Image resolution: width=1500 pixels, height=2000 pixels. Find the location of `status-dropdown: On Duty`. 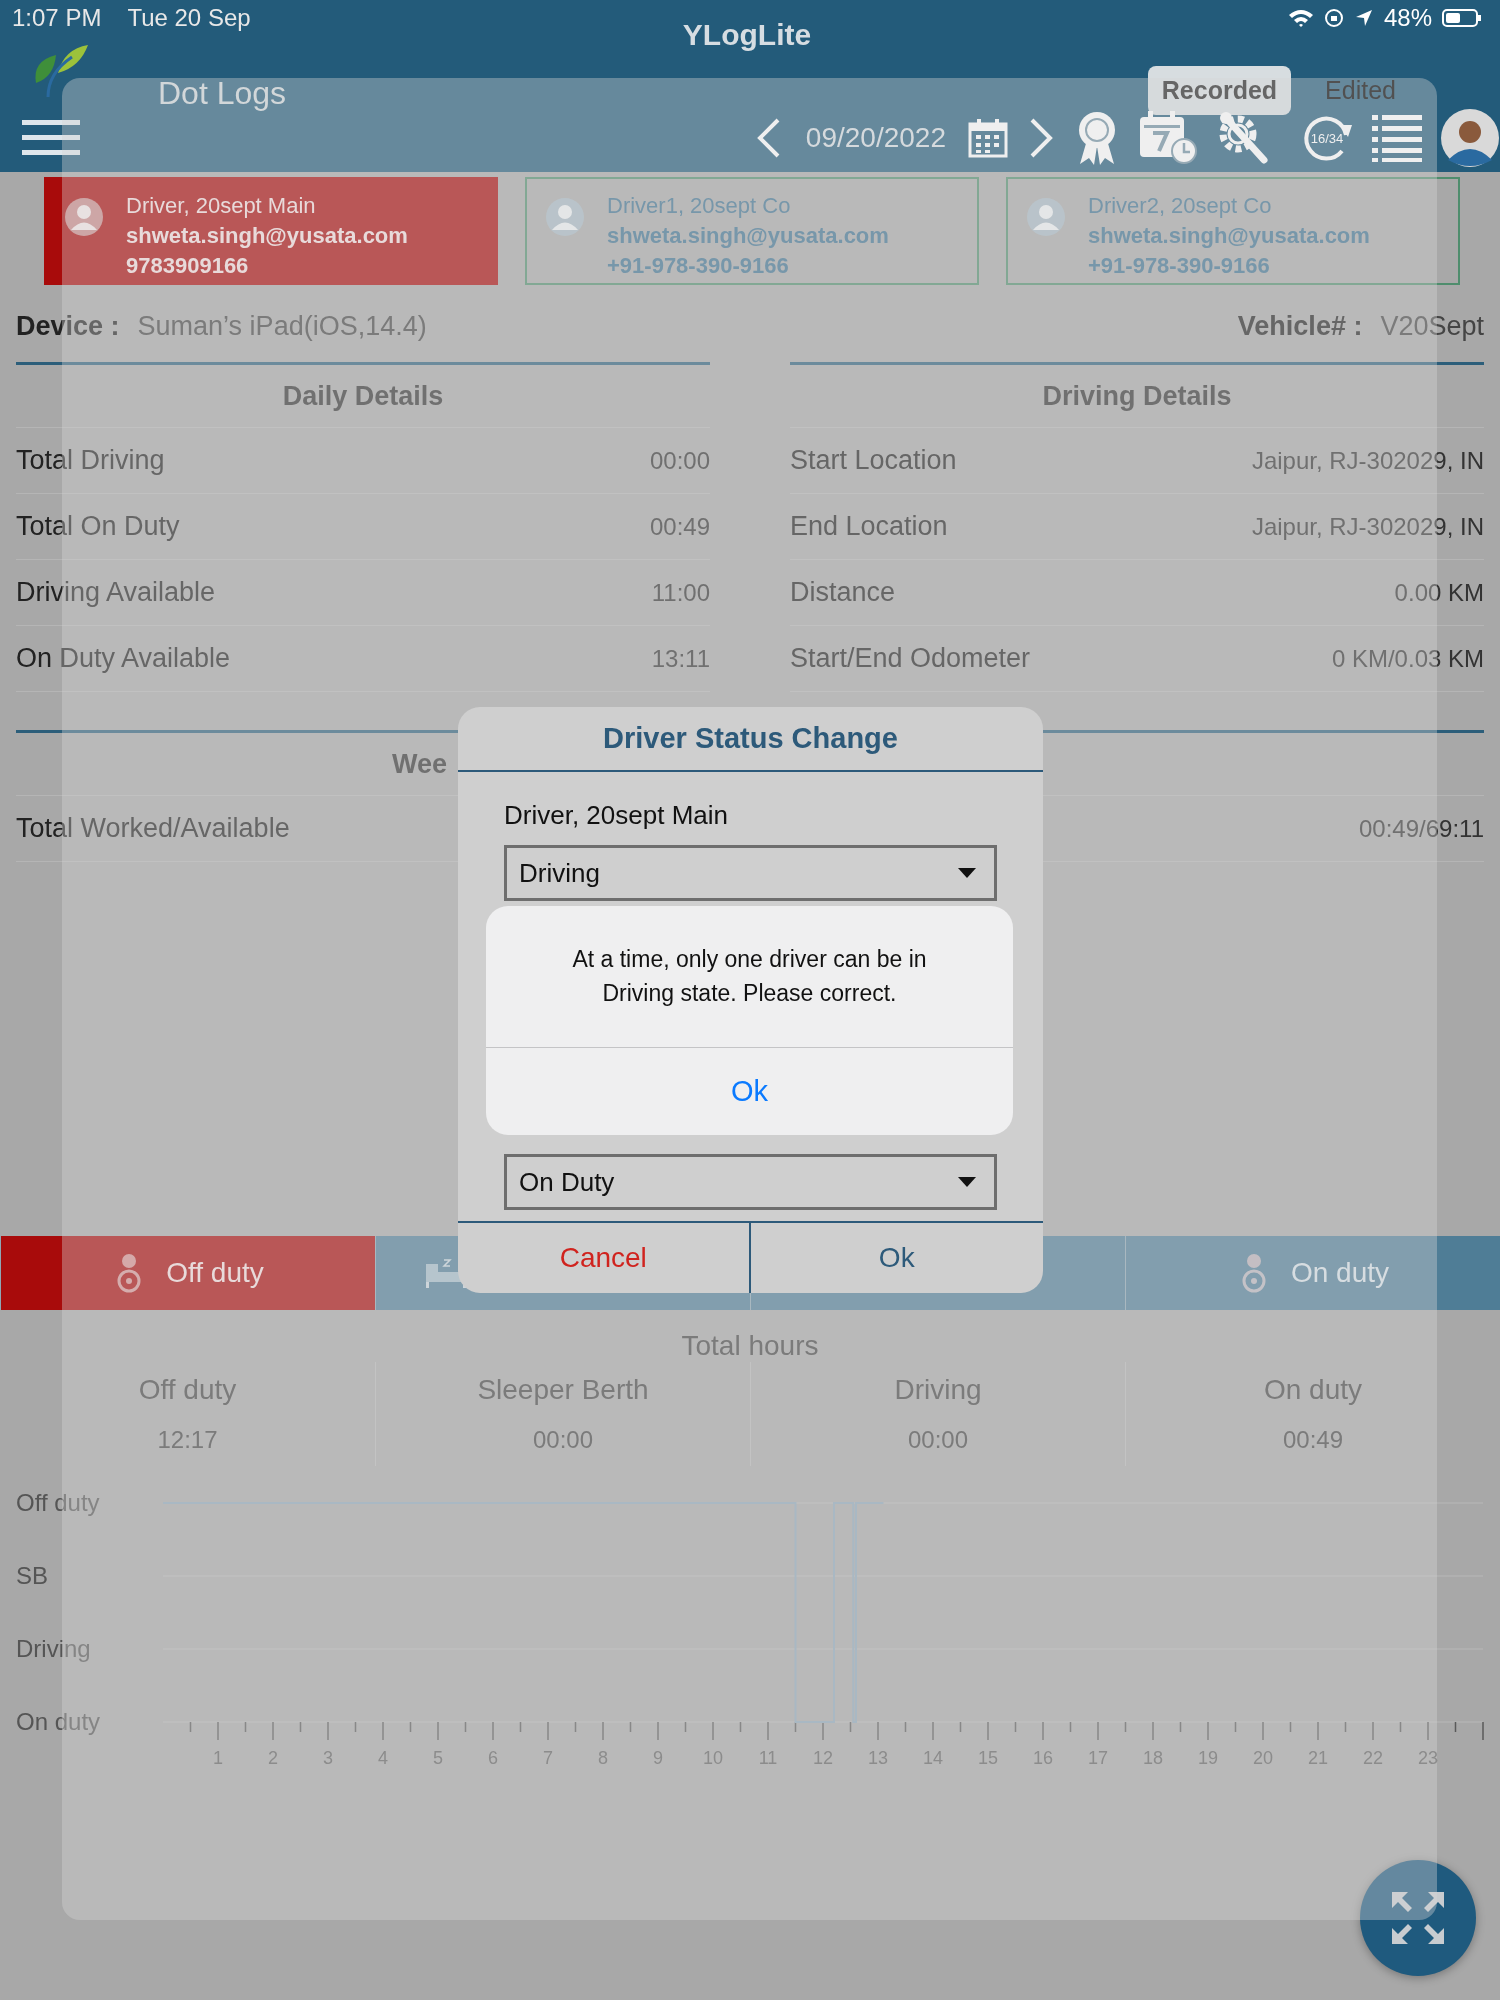

status-dropdown: On Duty is located at coordinates (750, 1182).